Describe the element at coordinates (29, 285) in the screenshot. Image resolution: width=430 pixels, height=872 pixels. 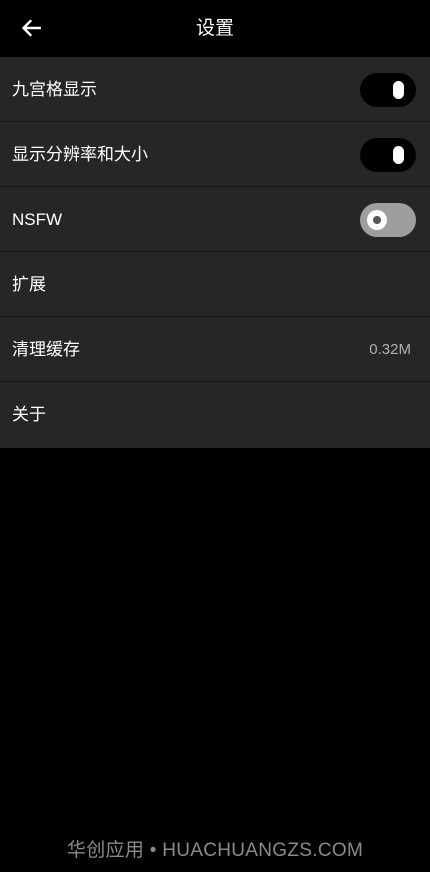
I see `setting-extensions-label: 扩展` at that location.